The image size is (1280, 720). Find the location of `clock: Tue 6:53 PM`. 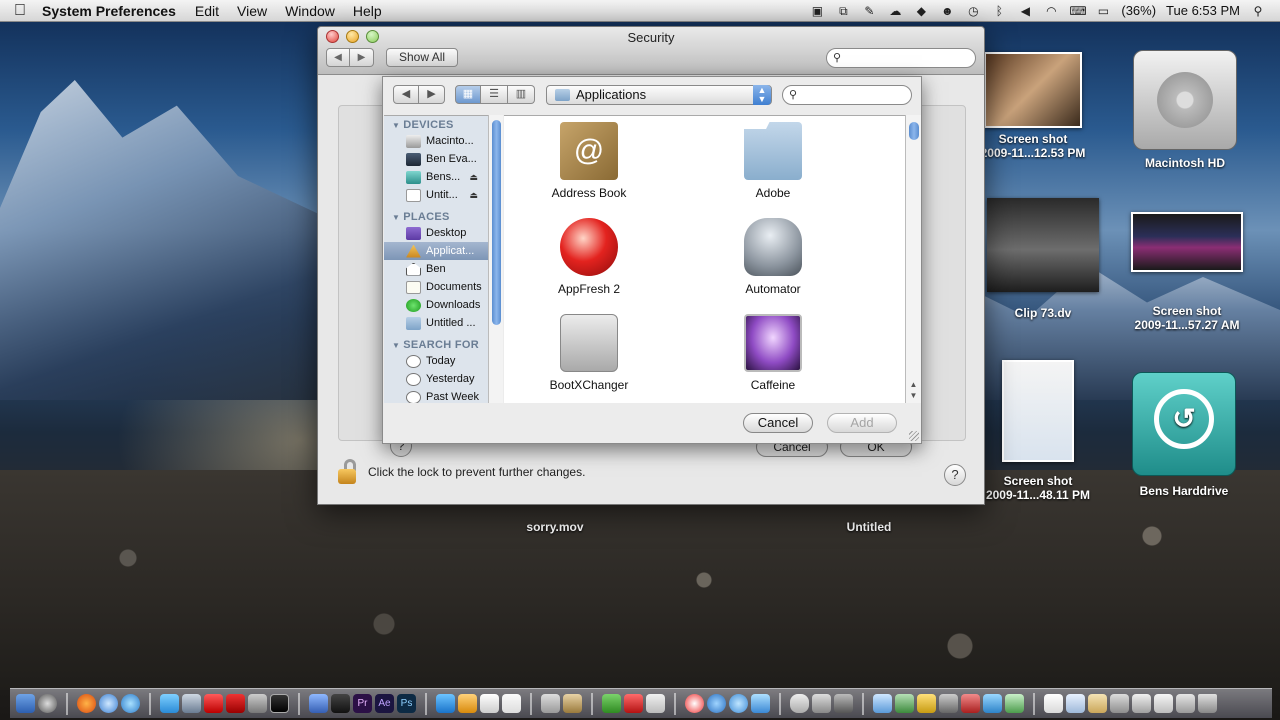

clock: Tue 6:53 PM is located at coordinates (1203, 10).